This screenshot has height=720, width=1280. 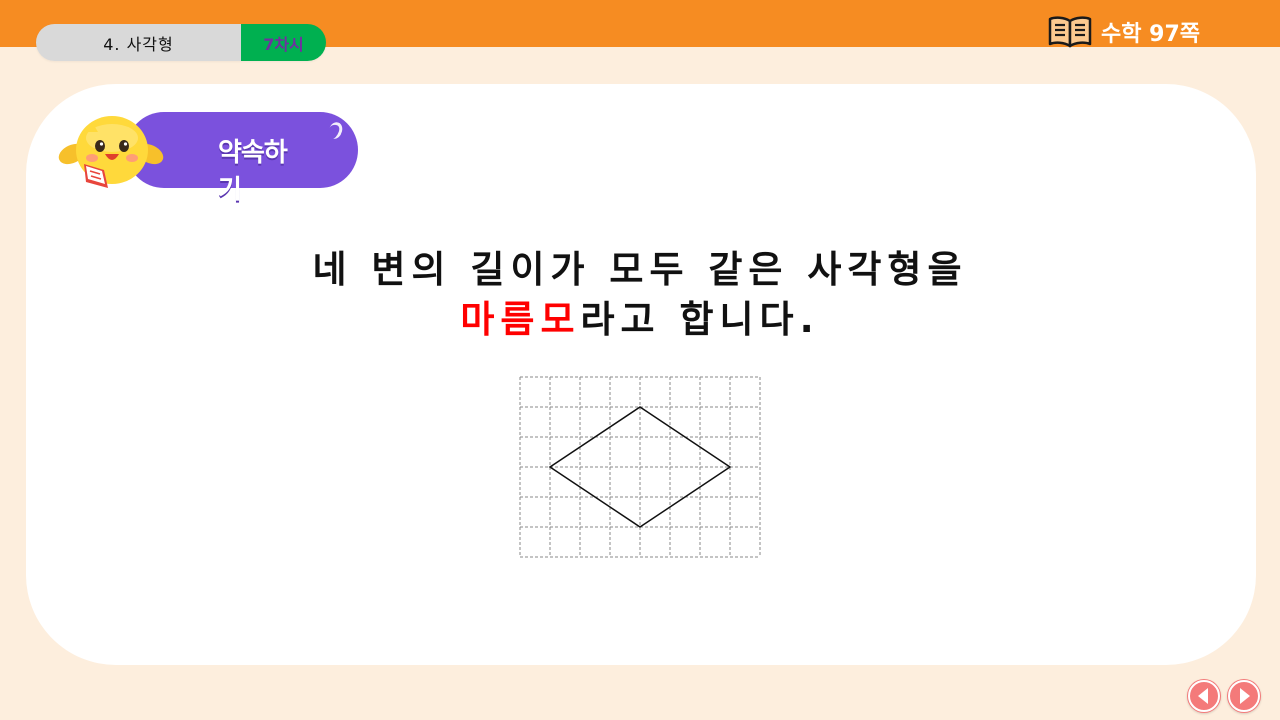 I want to click on badge-label: 약속하기, so click(x=253, y=171).